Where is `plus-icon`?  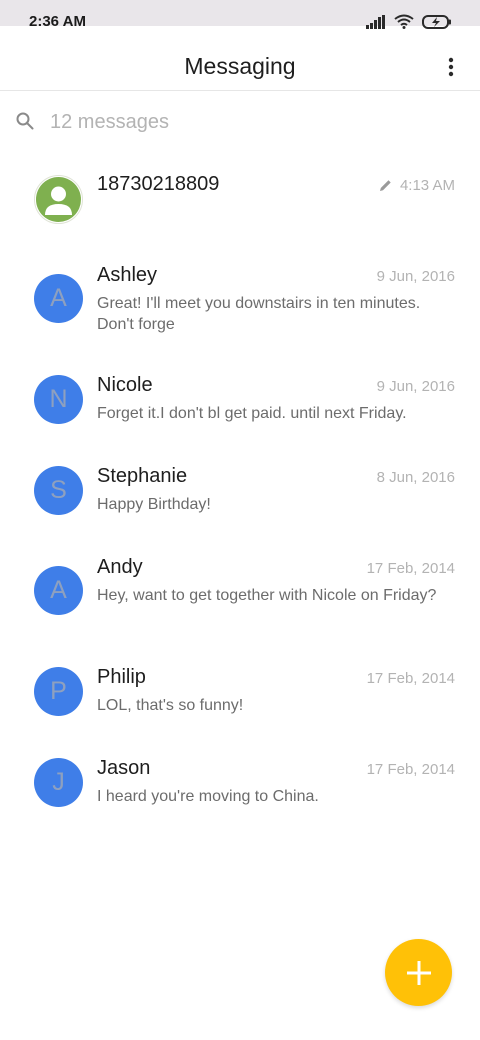 plus-icon is located at coordinates (418, 972).